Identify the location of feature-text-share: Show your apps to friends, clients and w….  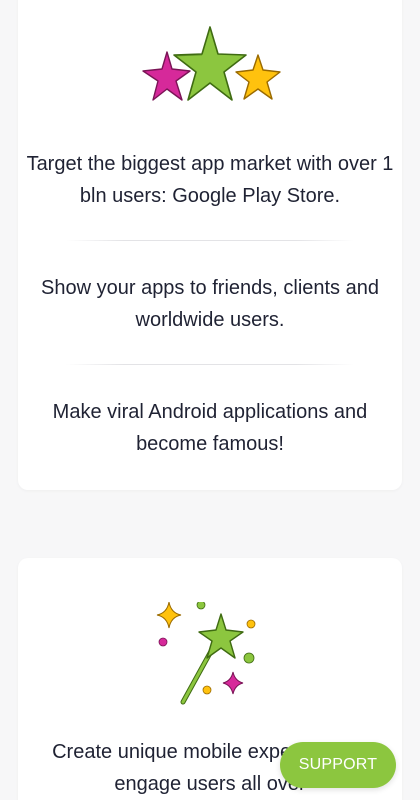
(210, 304).